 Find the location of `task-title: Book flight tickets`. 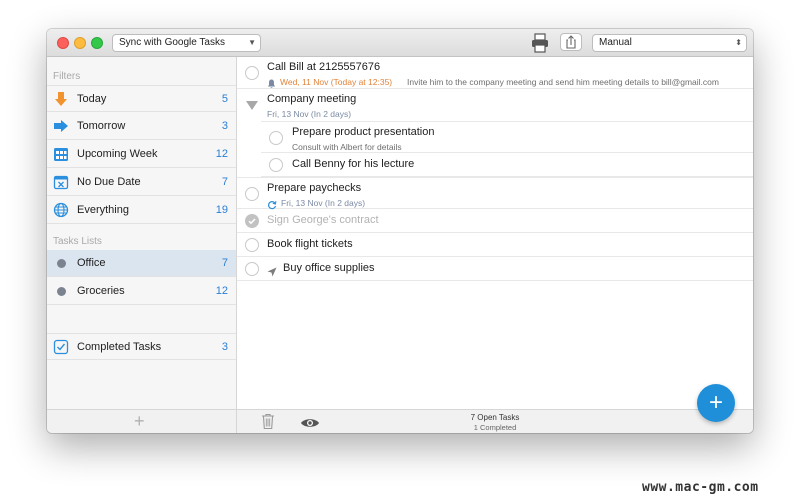

task-title: Book flight tickets is located at coordinates (310, 244).